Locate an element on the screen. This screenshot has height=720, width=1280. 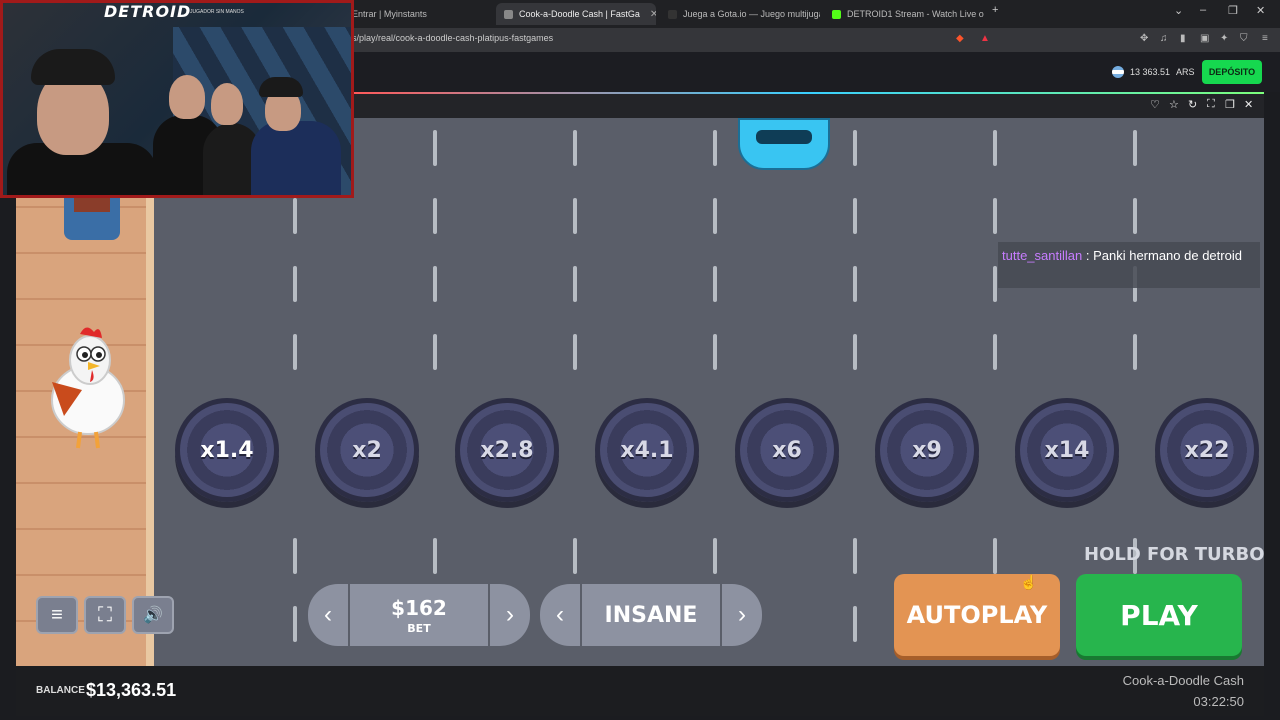
bet-label: BET is located at coordinates (419, 628).